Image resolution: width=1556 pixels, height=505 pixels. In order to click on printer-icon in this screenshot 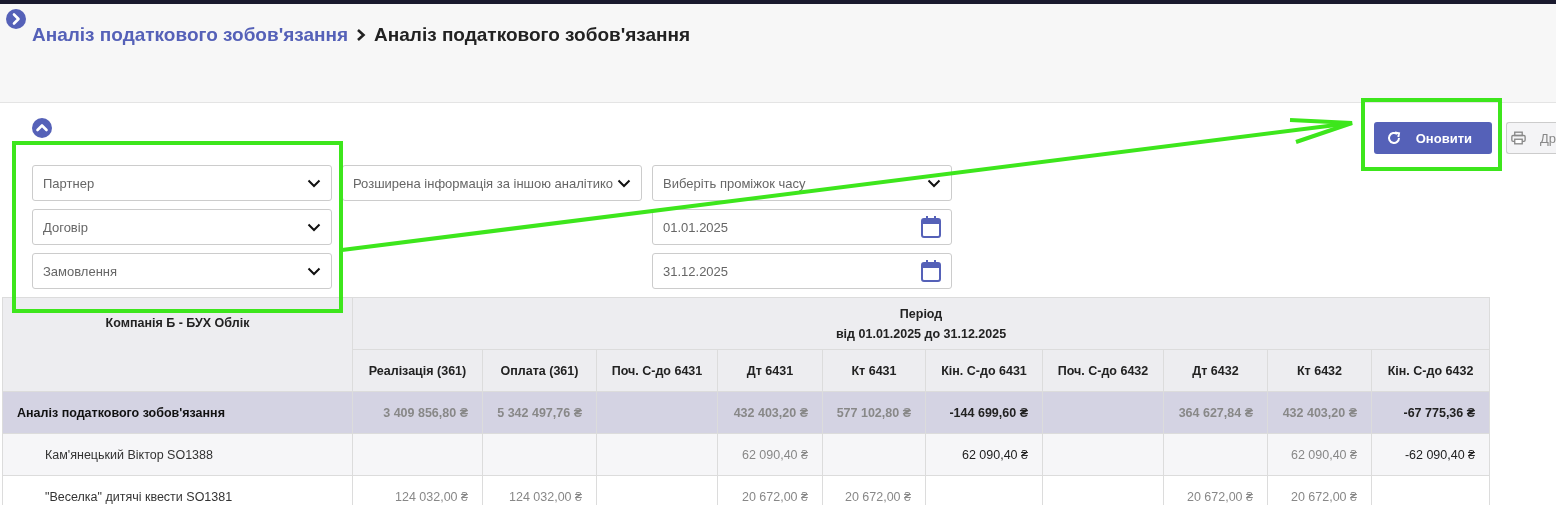, I will do `click(1518, 138)`.